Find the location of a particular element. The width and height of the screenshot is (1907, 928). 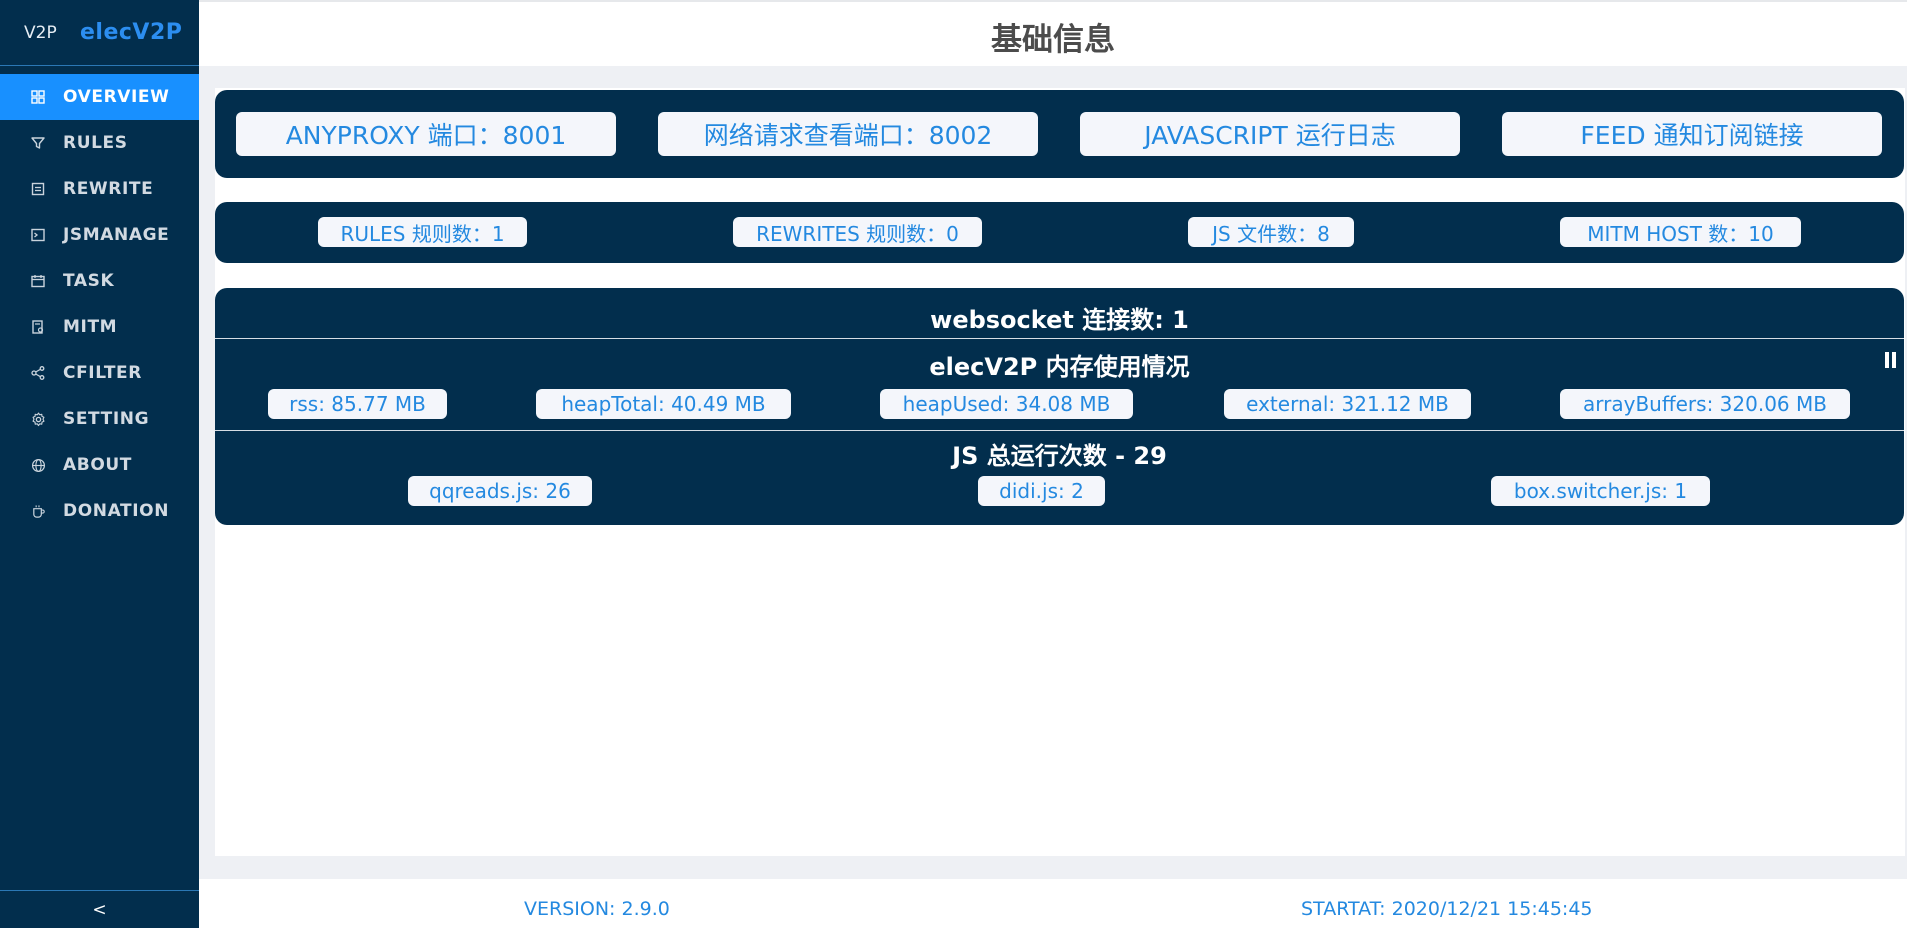

mitm-host-count: MITM HOST 数：10 is located at coordinates (1680, 232).